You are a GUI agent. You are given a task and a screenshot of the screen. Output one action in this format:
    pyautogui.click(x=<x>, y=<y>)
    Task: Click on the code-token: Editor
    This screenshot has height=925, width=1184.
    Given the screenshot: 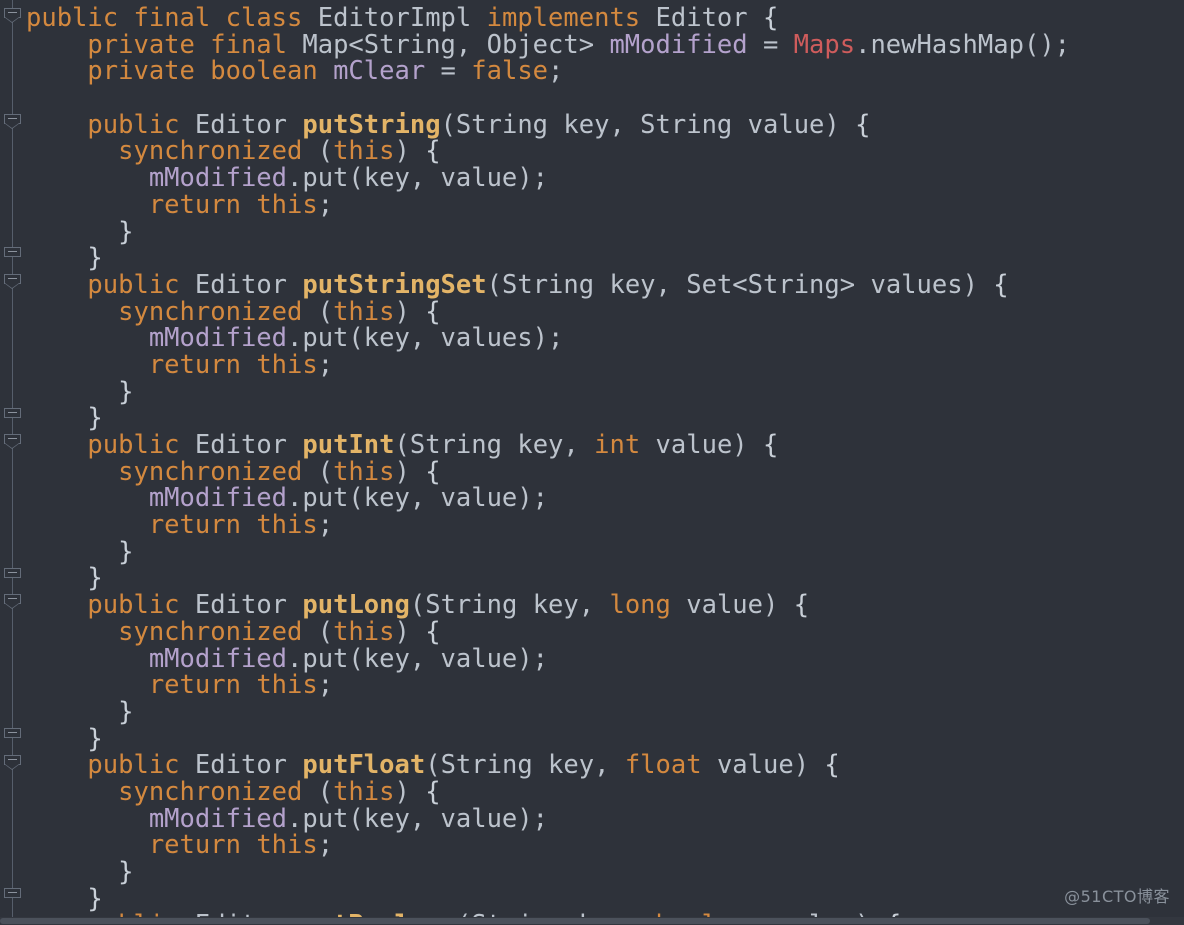 What is the action you would take?
    pyautogui.click(x=241, y=124)
    